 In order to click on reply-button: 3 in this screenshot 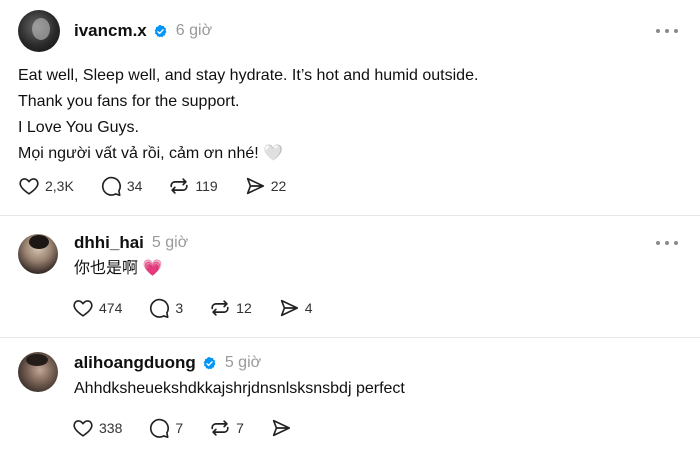, I will do `click(165, 308)`.